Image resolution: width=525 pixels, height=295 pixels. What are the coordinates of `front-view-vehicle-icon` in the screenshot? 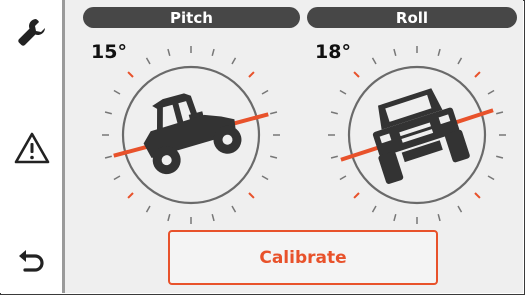 It's located at (421, 136).